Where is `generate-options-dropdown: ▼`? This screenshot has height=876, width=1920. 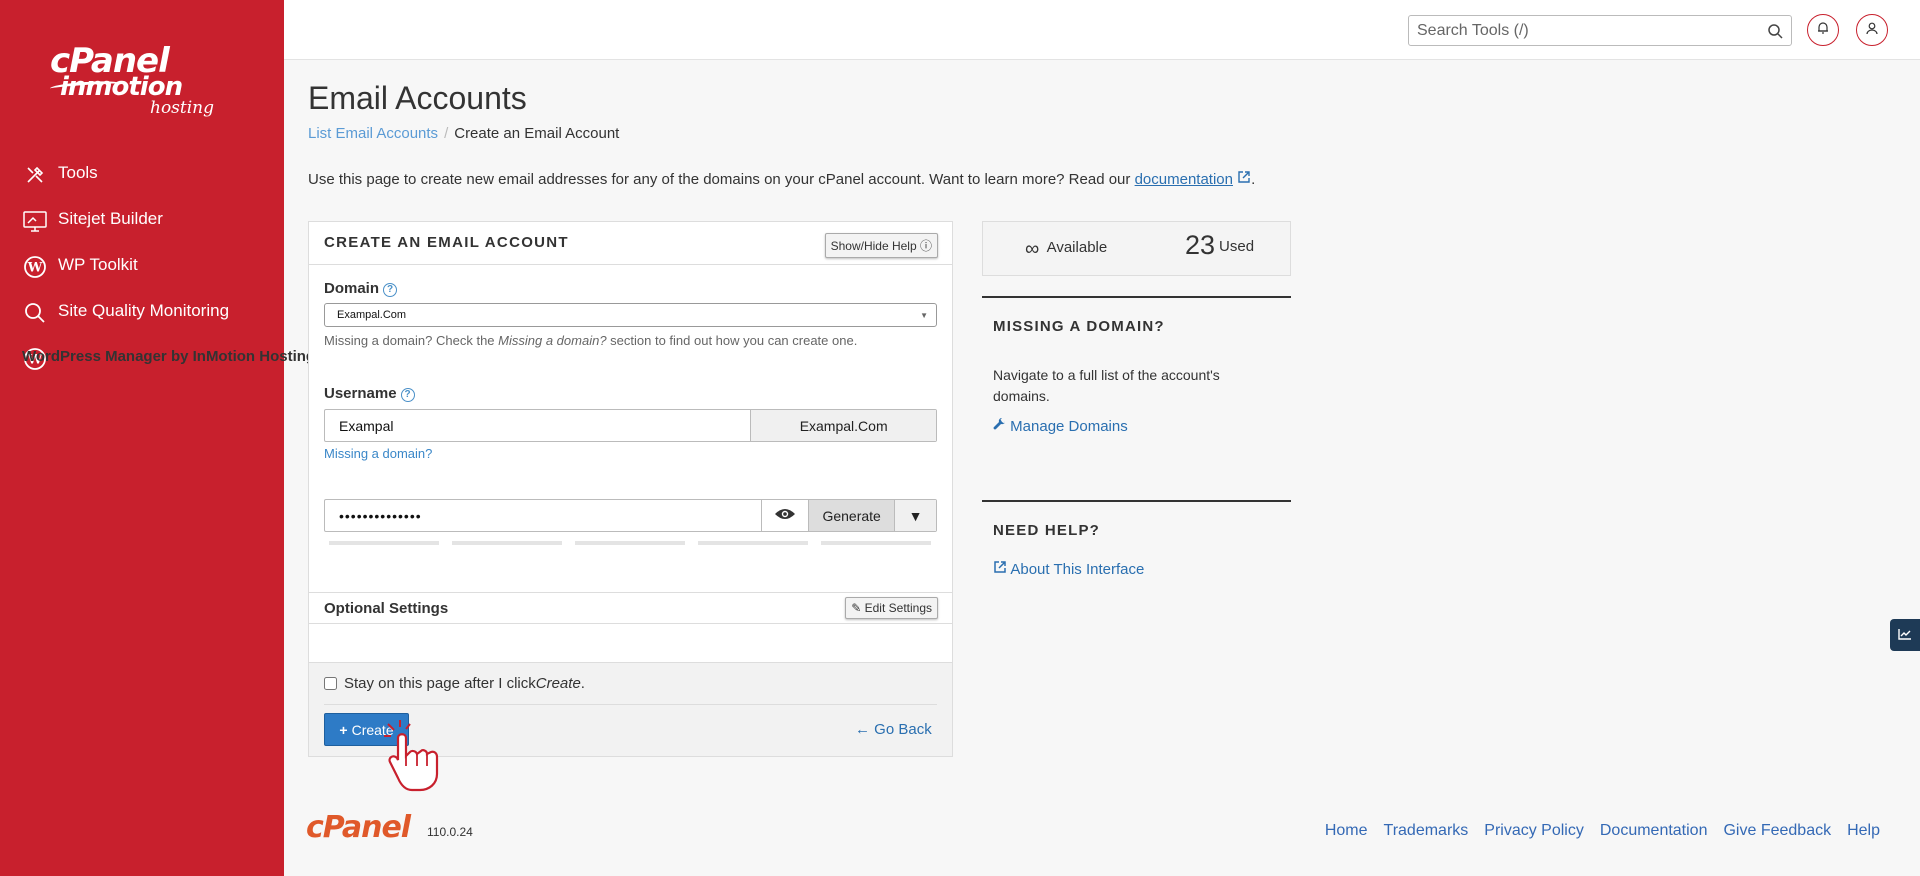 generate-options-dropdown: ▼ is located at coordinates (915, 515).